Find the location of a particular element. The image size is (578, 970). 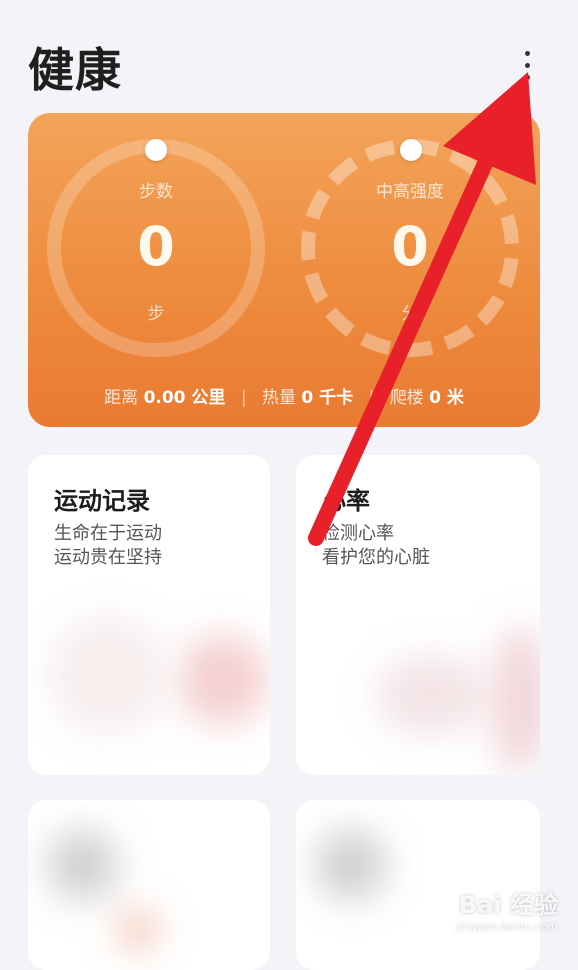

calories-label: 热量 is located at coordinates (278, 398).